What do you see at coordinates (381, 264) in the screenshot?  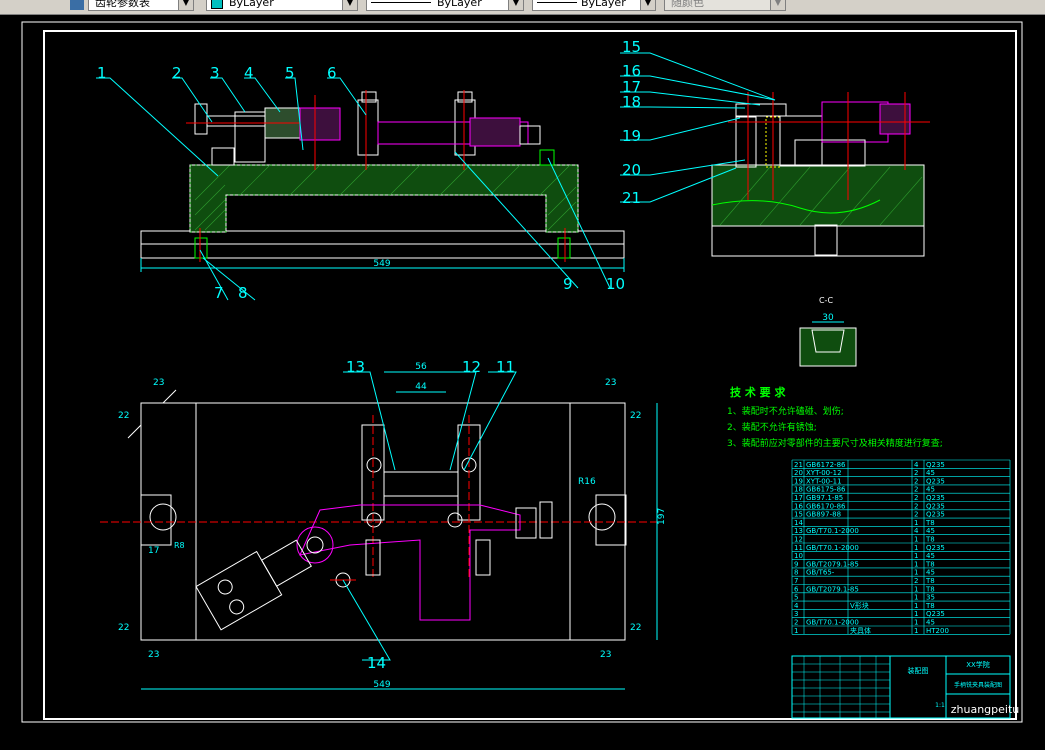 I see `dim-549-top: 549` at bounding box center [381, 264].